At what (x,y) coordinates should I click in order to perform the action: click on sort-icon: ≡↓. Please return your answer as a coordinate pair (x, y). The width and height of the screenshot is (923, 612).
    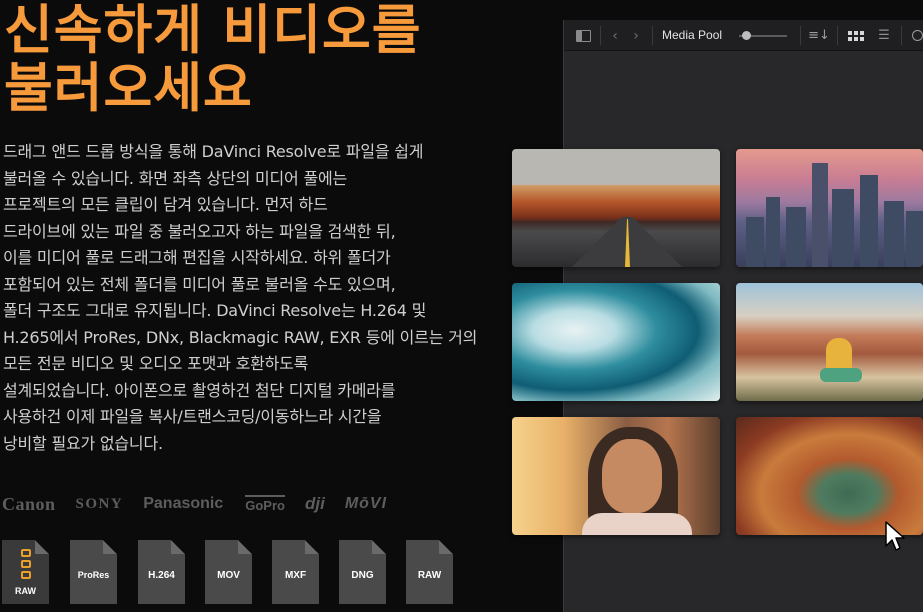
    Looking at the image, I should click on (819, 35).